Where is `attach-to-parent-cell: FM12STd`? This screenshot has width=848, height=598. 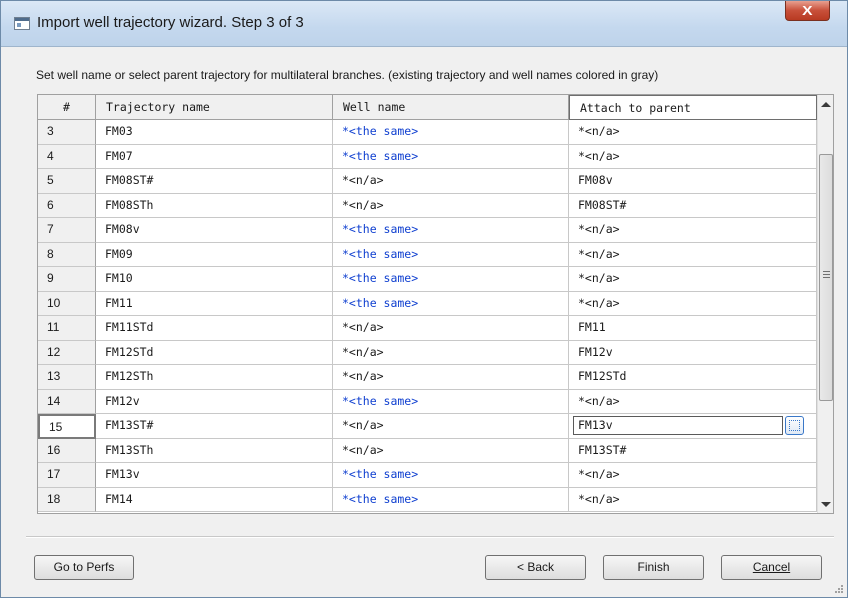
attach-to-parent-cell: FM12STd is located at coordinates (693, 377).